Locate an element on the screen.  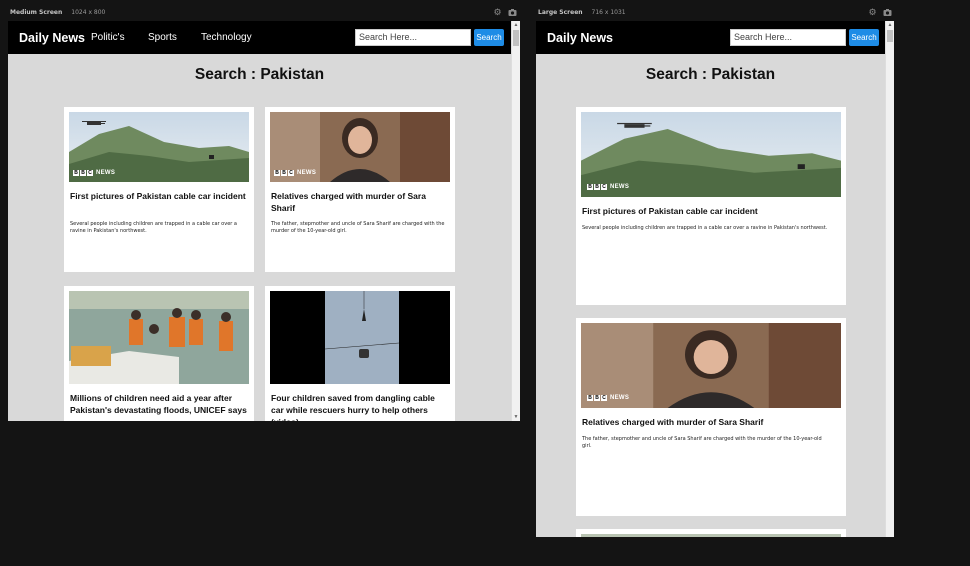
large-frame-label: Large Screen 716 x 1031 is located at coordinates (582, 12).